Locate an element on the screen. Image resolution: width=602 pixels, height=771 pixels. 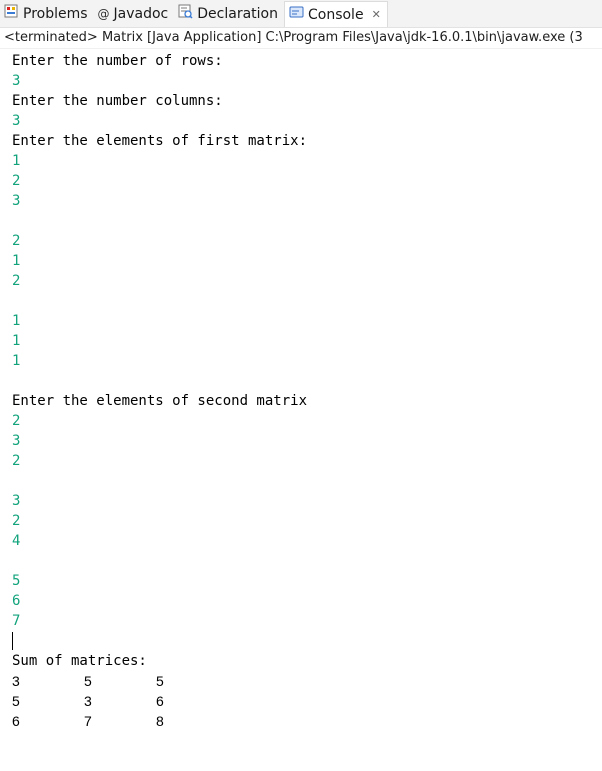
sum-matrix-cell: 7 is located at coordinates (88, 721).